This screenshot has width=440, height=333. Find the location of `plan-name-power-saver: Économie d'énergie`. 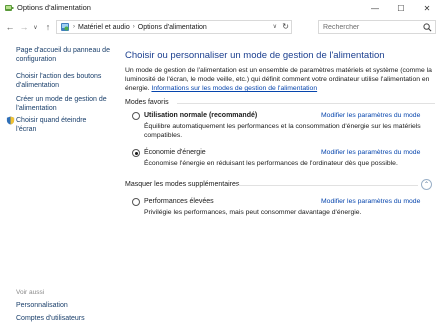

plan-name-power-saver: Économie d'énergie is located at coordinates (175, 152).